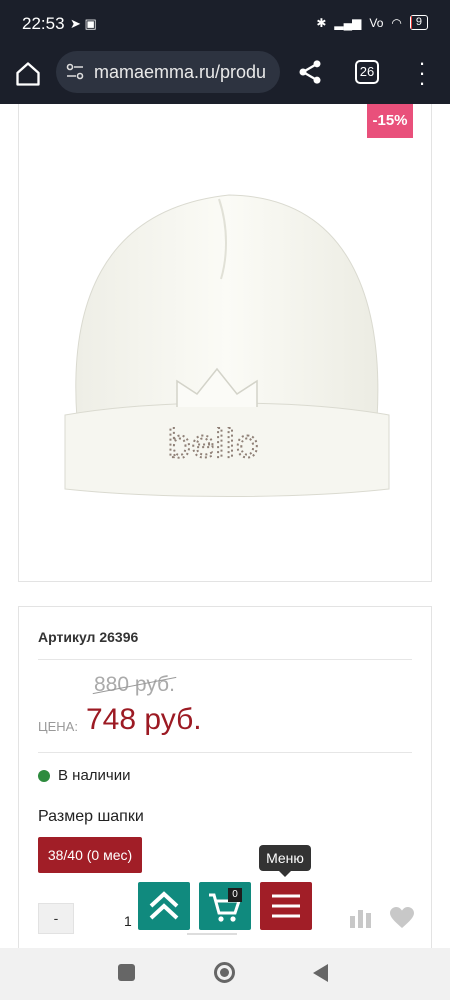 This screenshot has width=450, height=1000. What do you see at coordinates (144, 719) in the screenshot?
I see `current-price: 748 руб.` at bounding box center [144, 719].